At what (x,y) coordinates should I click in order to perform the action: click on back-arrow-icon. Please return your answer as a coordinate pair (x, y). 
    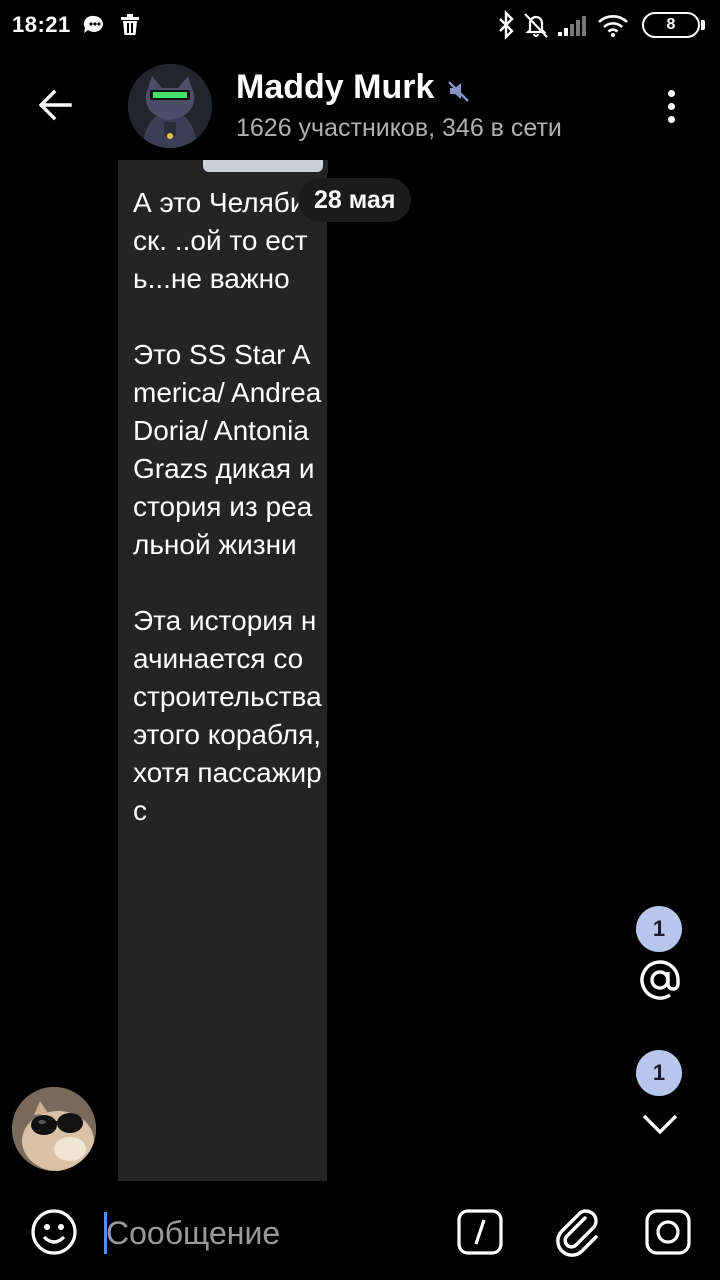
    Looking at the image, I should click on (55, 105).